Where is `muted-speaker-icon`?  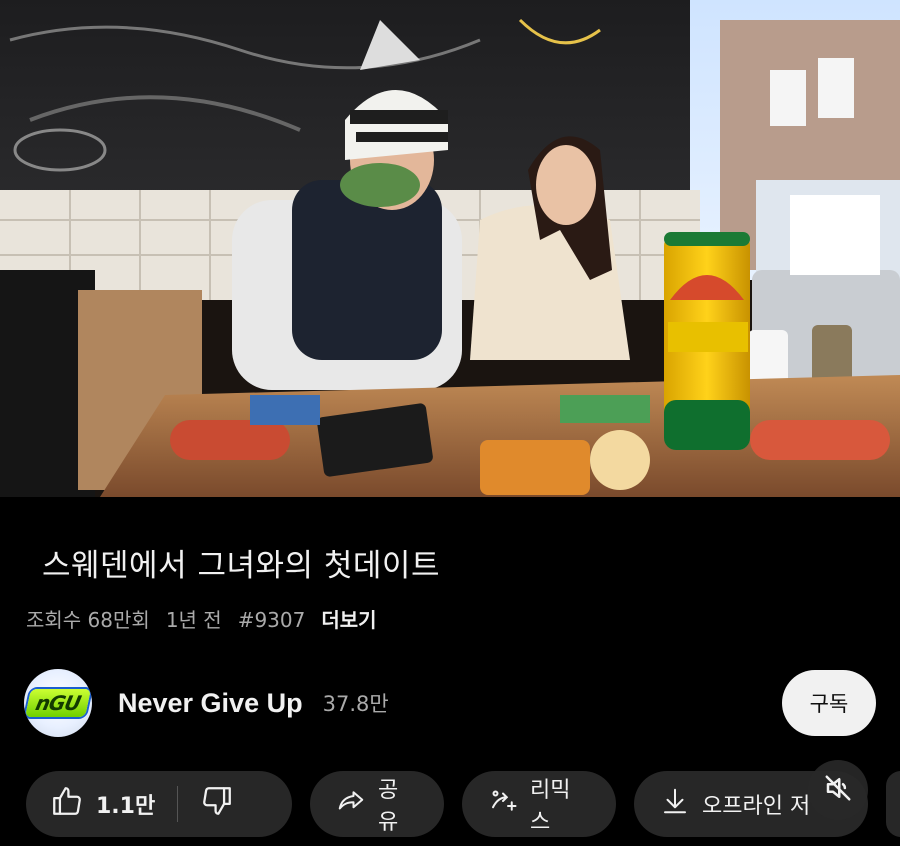
muted-speaker-icon is located at coordinates (838, 790).